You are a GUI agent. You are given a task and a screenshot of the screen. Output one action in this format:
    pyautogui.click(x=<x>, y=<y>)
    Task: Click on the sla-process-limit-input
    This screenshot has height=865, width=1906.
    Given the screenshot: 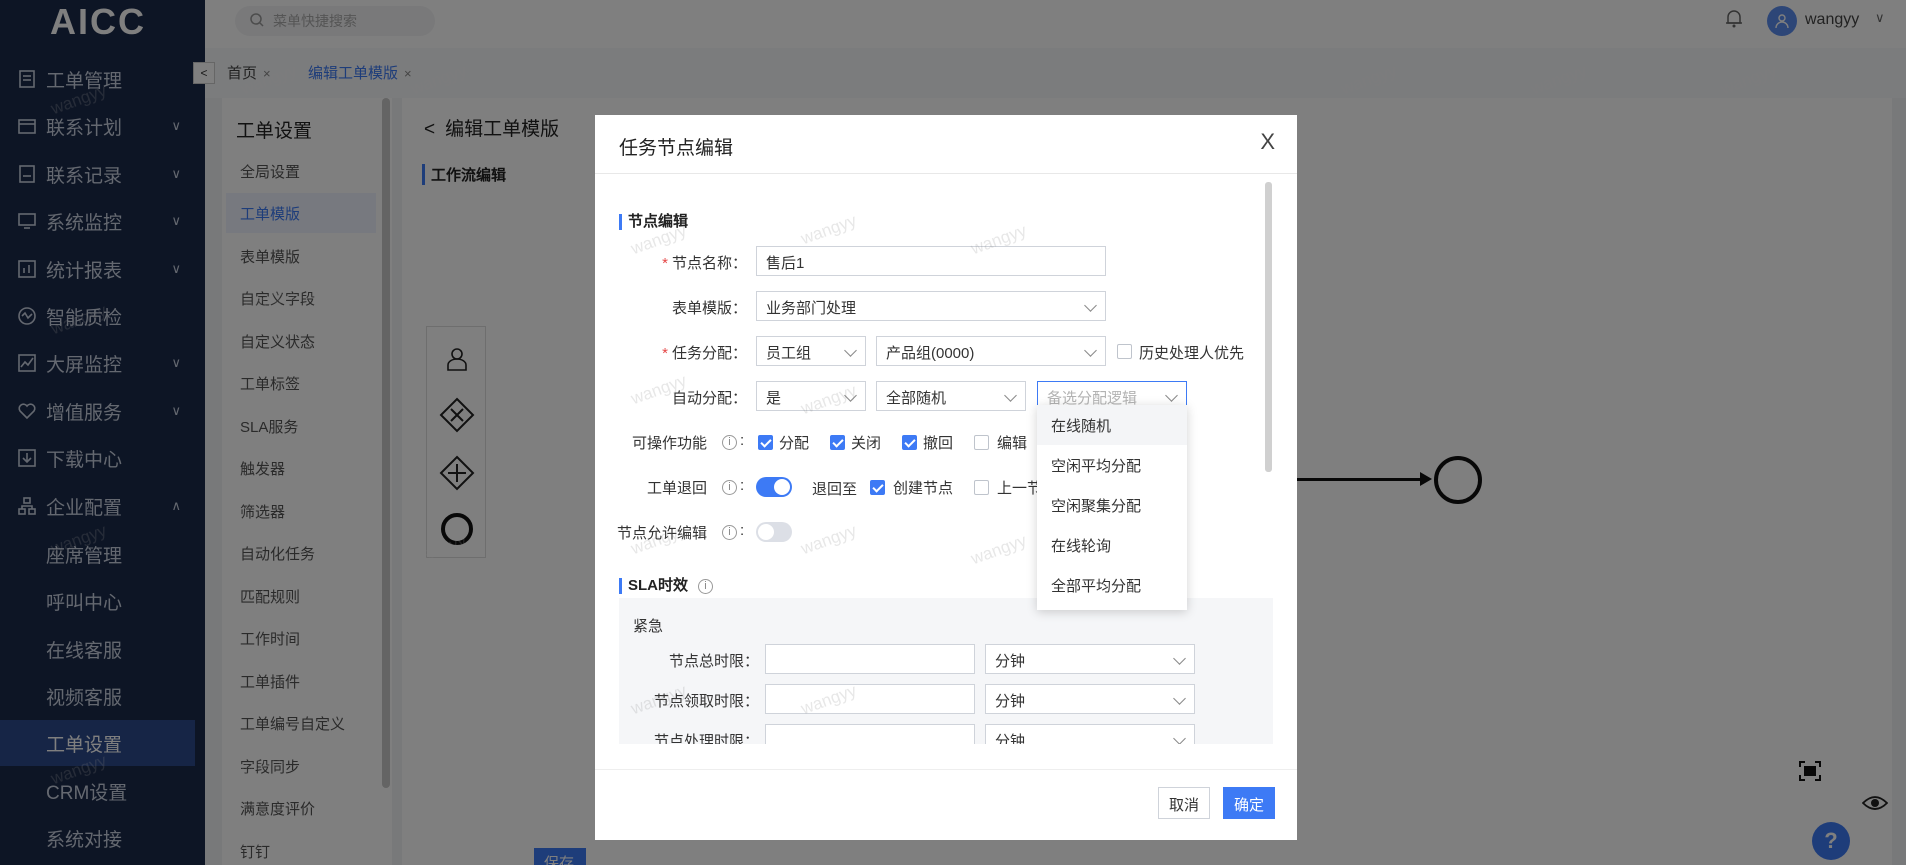 What is the action you would take?
    pyautogui.click(x=870, y=734)
    